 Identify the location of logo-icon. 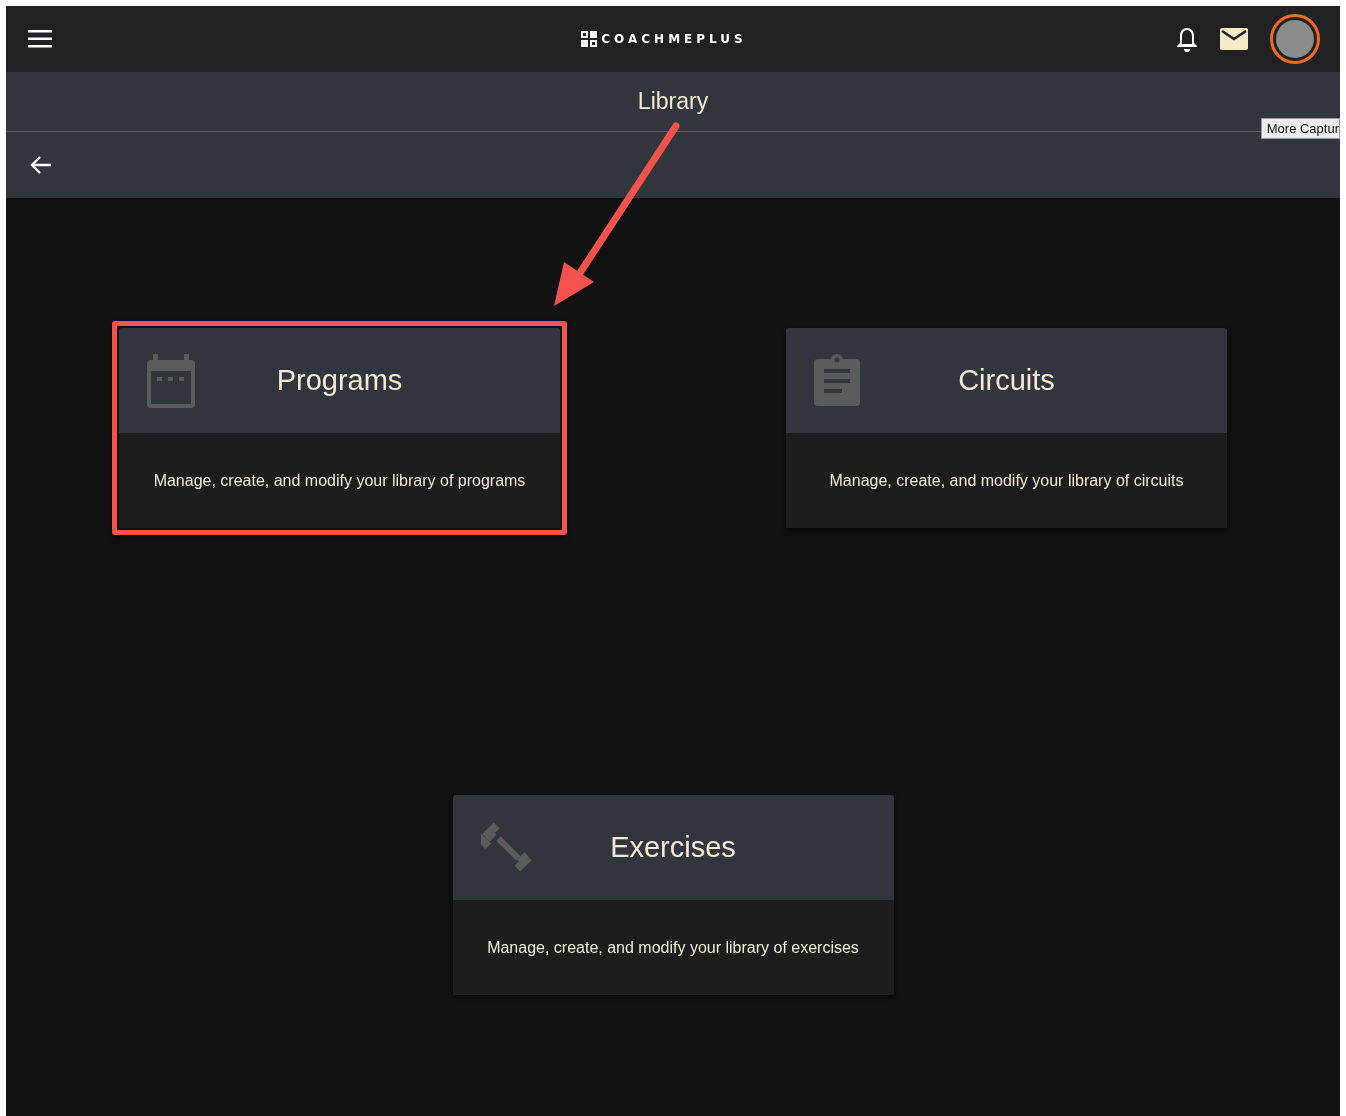
(589, 39).